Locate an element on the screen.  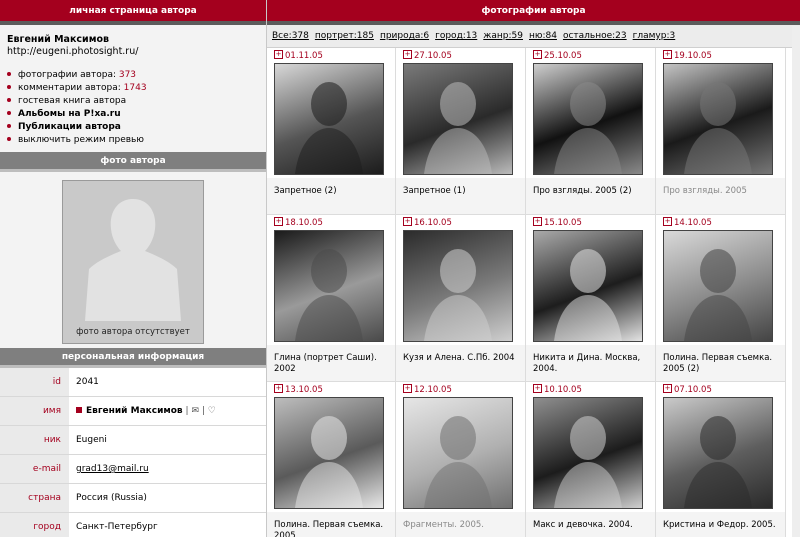
photo-title: Полина. Первая съемка. 2005 is located at coordinates (334, 528).